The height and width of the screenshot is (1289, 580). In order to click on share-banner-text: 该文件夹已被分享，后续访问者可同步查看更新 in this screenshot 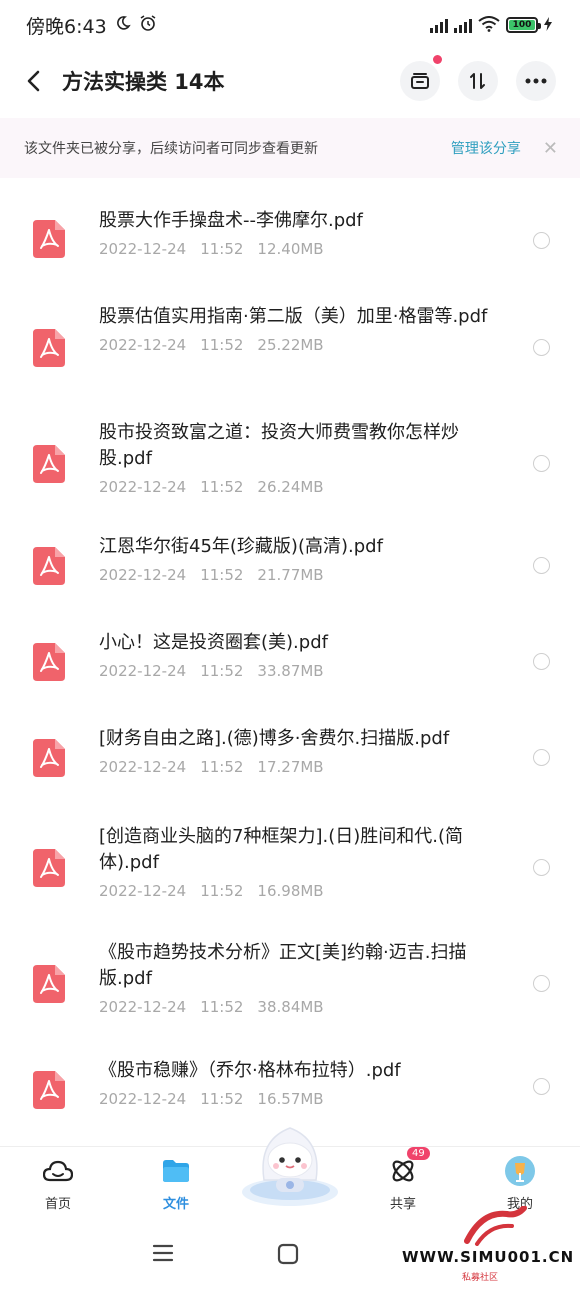, I will do `click(171, 149)`.